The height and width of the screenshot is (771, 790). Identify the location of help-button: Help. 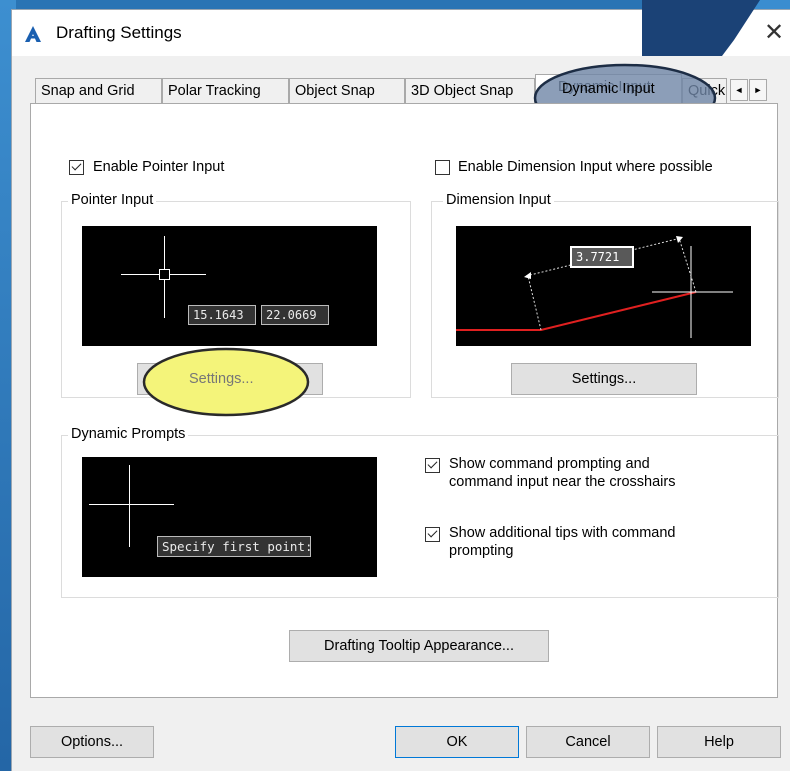
(719, 742).